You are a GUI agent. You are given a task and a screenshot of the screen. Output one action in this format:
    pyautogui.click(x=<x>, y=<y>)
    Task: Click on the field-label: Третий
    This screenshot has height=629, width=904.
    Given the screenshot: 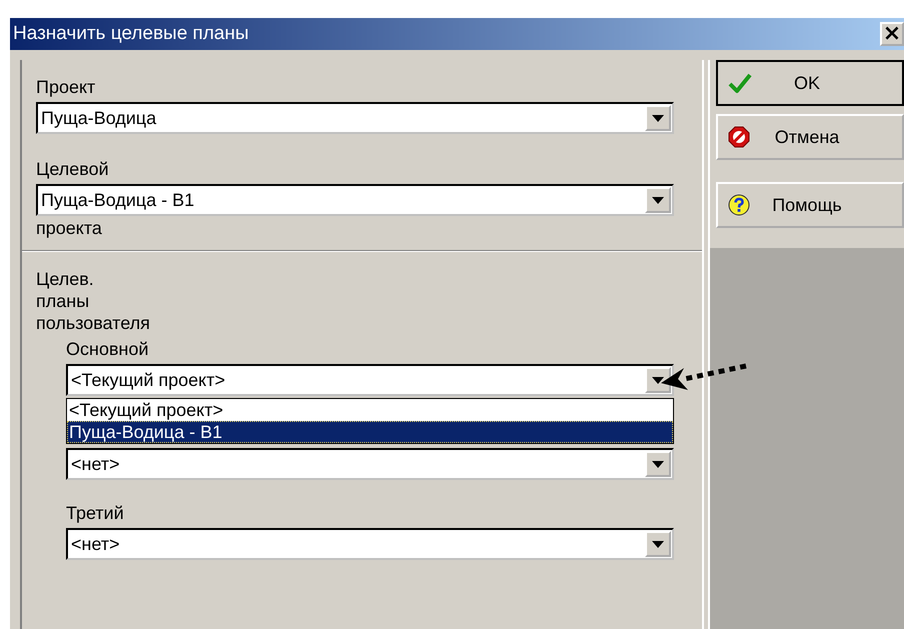 What is the action you would take?
    pyautogui.click(x=95, y=513)
    